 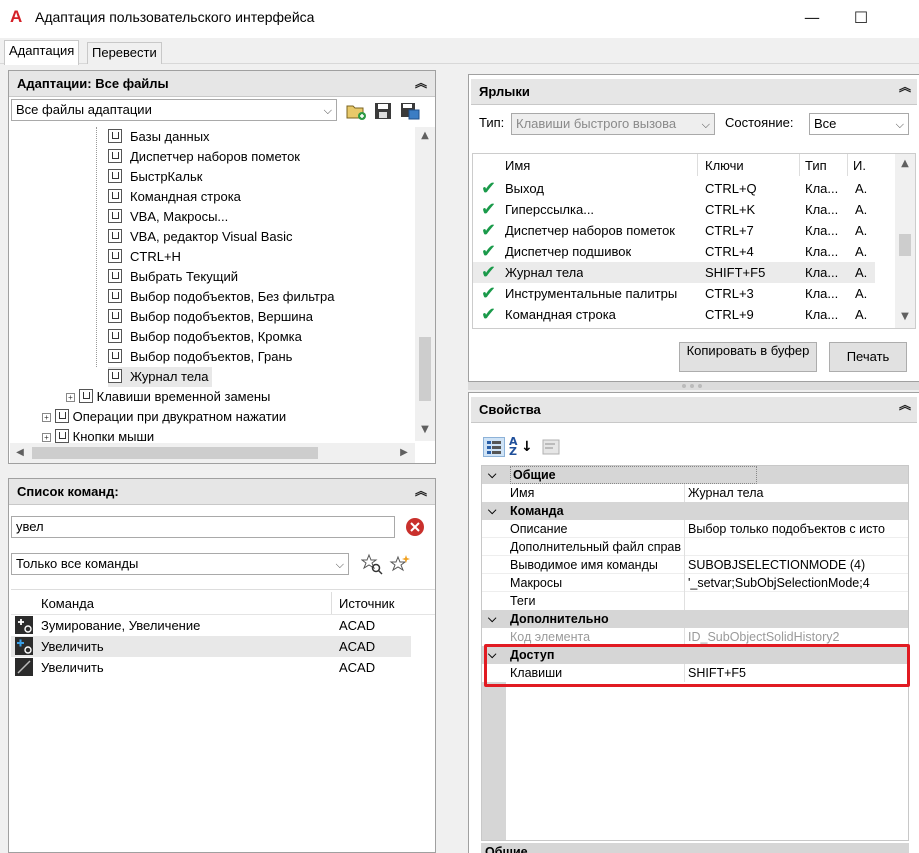 I want to click on tree-horizontal-scrollbar: ◀ ▶, so click(x=212, y=453).